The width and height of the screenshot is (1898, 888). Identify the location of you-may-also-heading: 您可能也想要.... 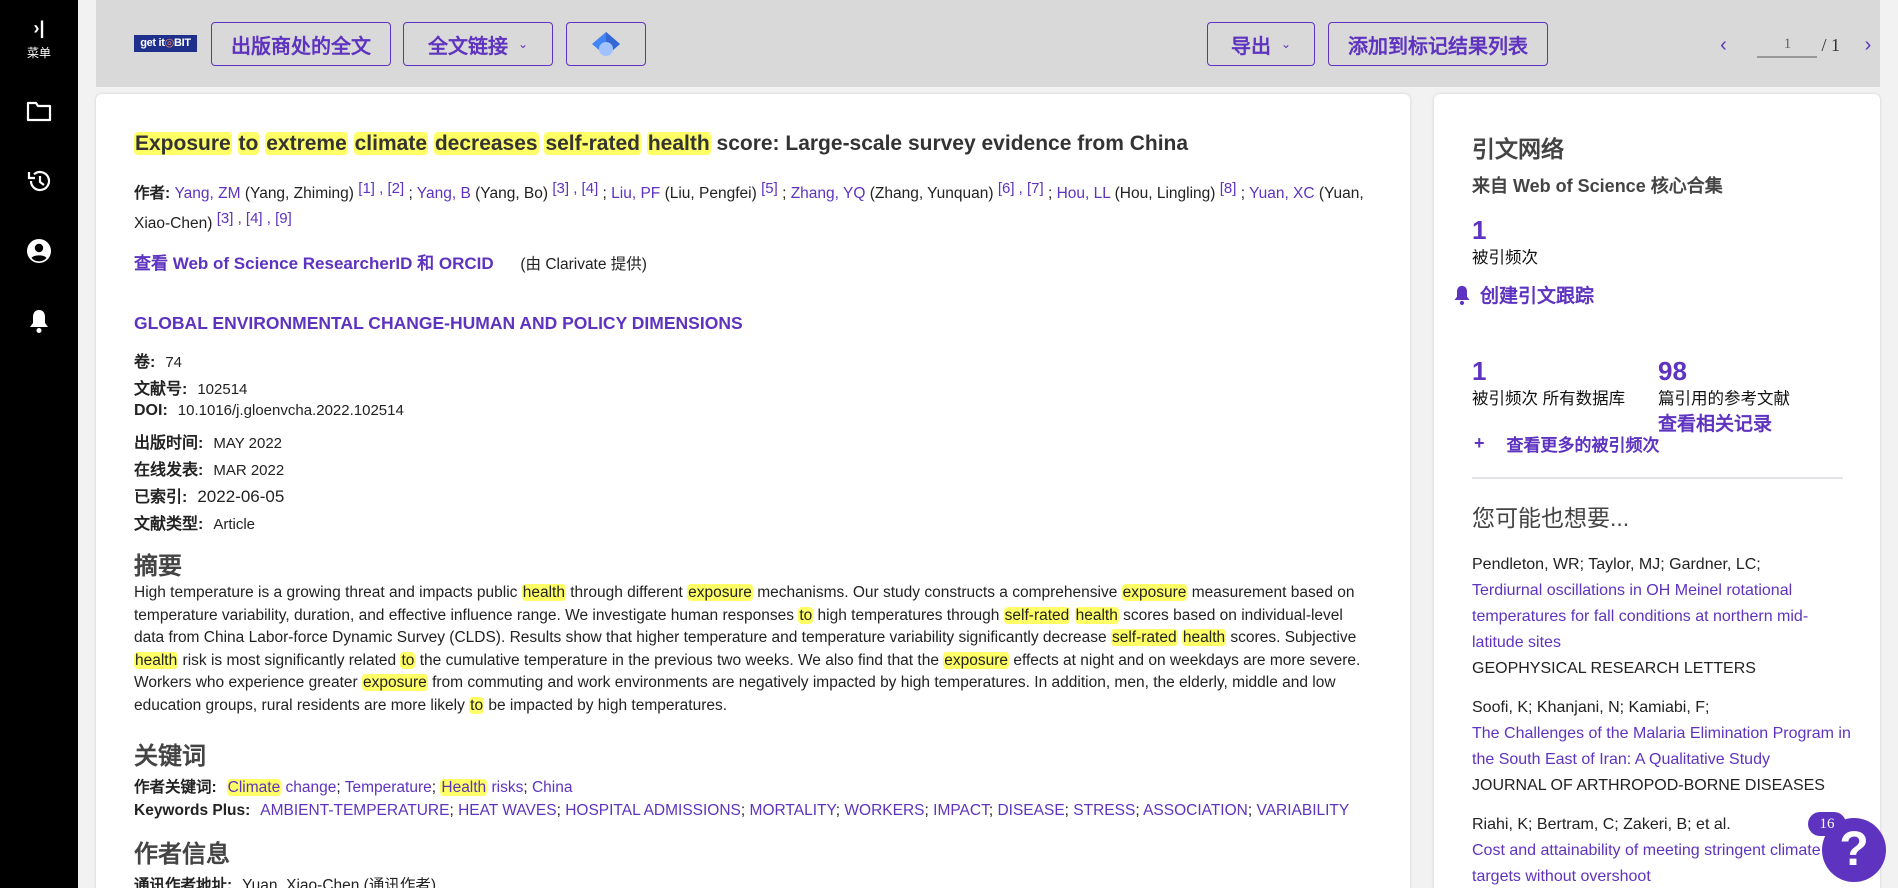
(1551, 518).